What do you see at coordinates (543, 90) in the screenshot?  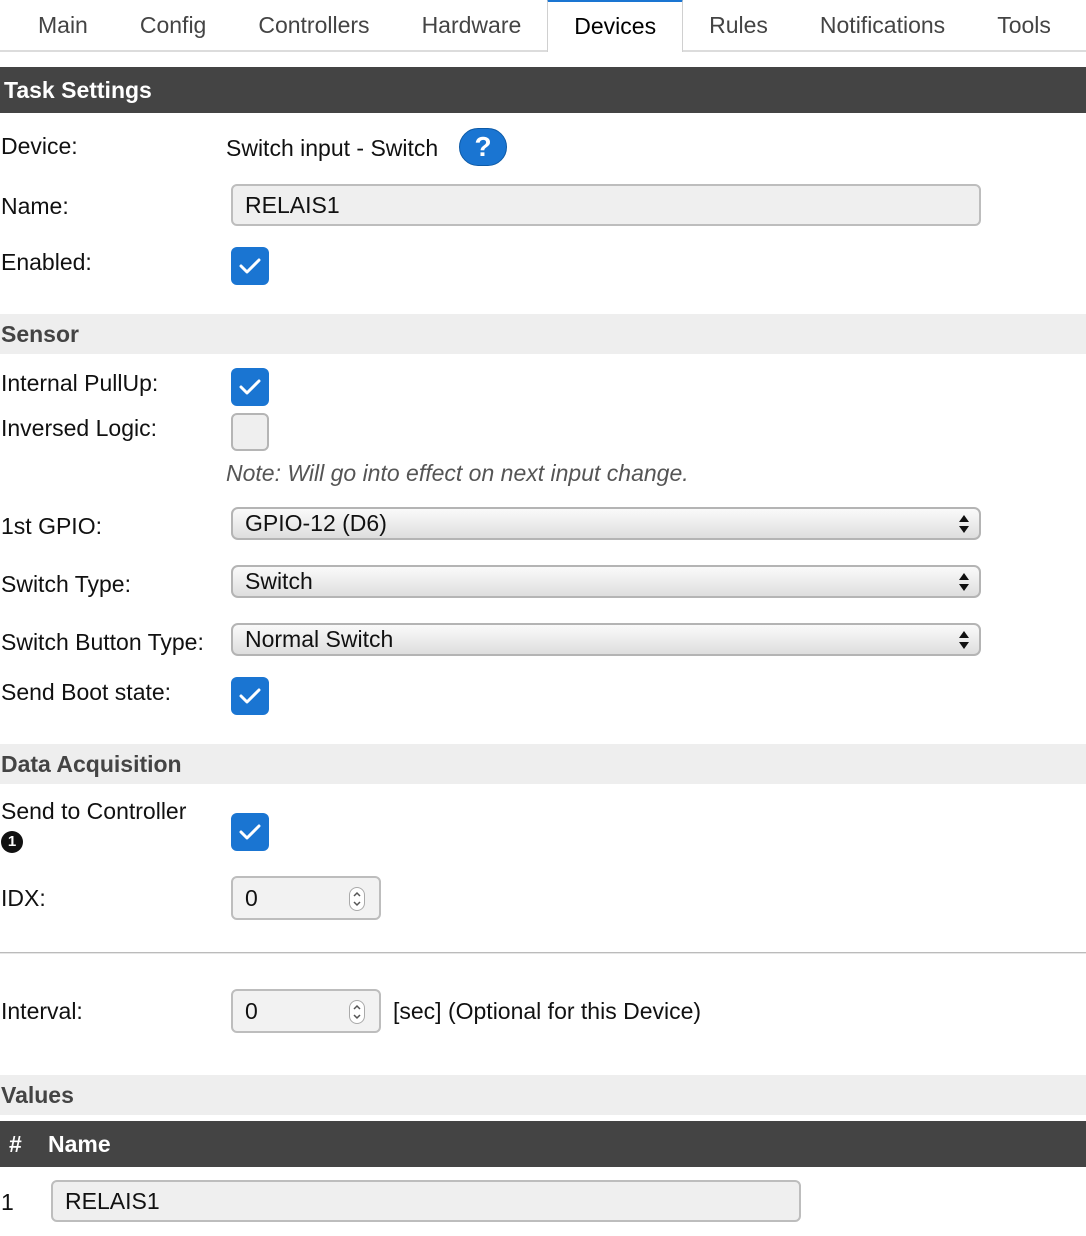 I see `task-settings-header: Task Settings` at bounding box center [543, 90].